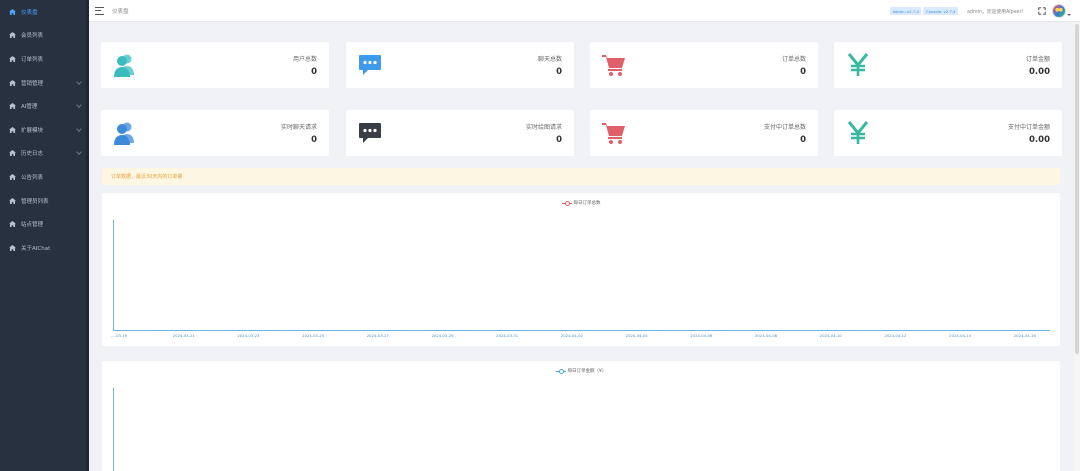 This screenshot has height=471, width=1080. What do you see at coordinates (87, 235) in the screenshot?
I see `sidebar-scrollbar` at bounding box center [87, 235].